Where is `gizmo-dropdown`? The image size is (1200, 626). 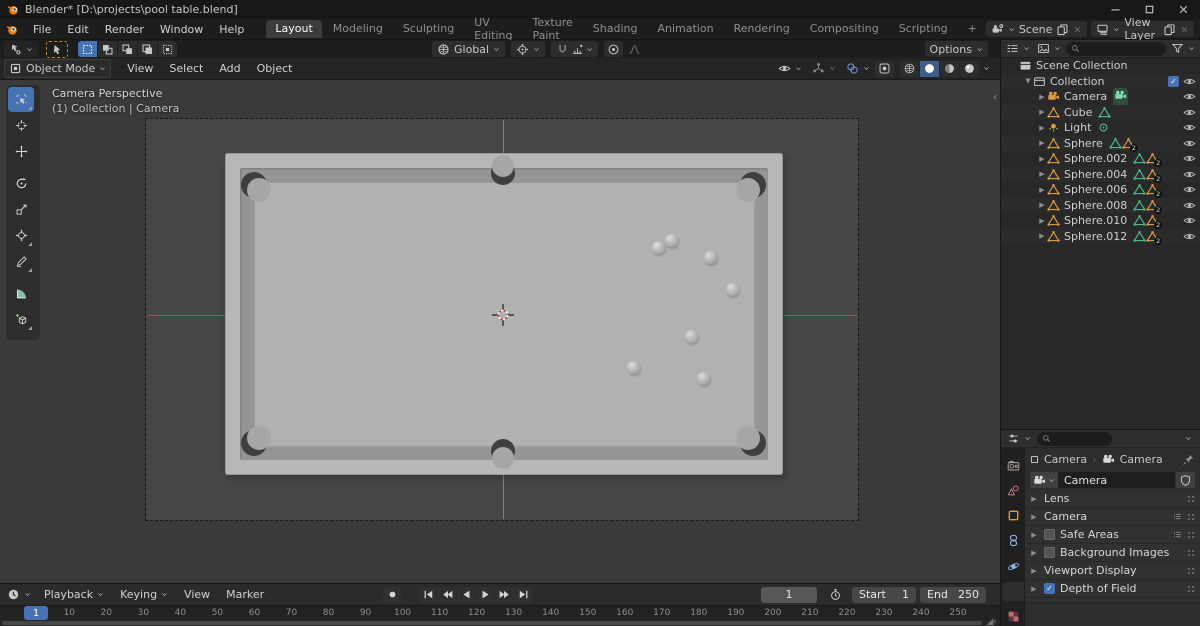 gizmo-dropdown is located at coordinates (824, 69).